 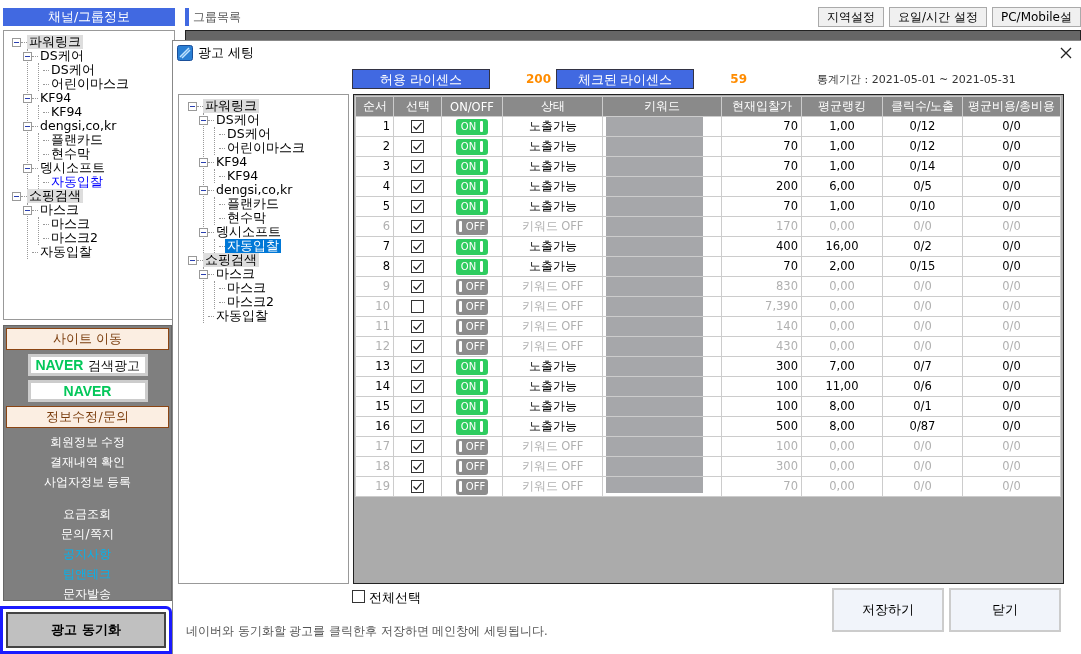 I want to click on menu-link: 문자발송, so click(x=87, y=594).